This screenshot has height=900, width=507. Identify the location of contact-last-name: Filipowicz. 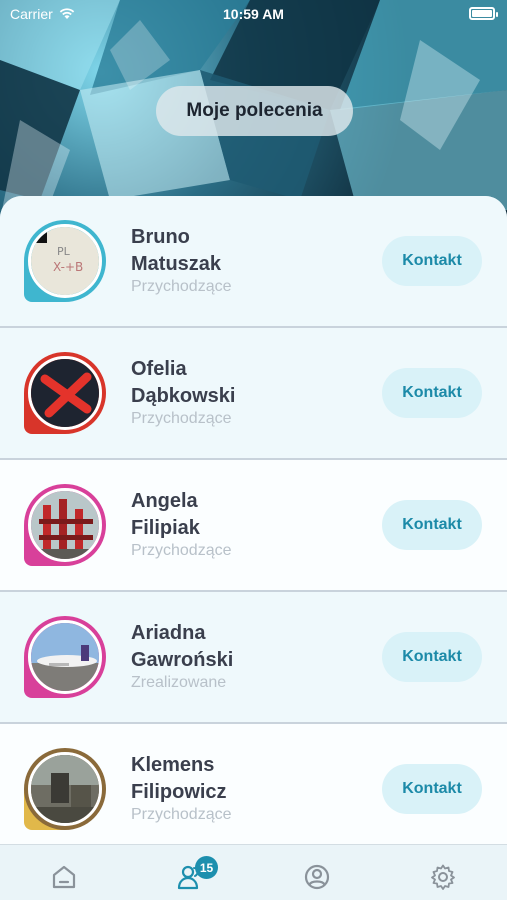
(179, 792).